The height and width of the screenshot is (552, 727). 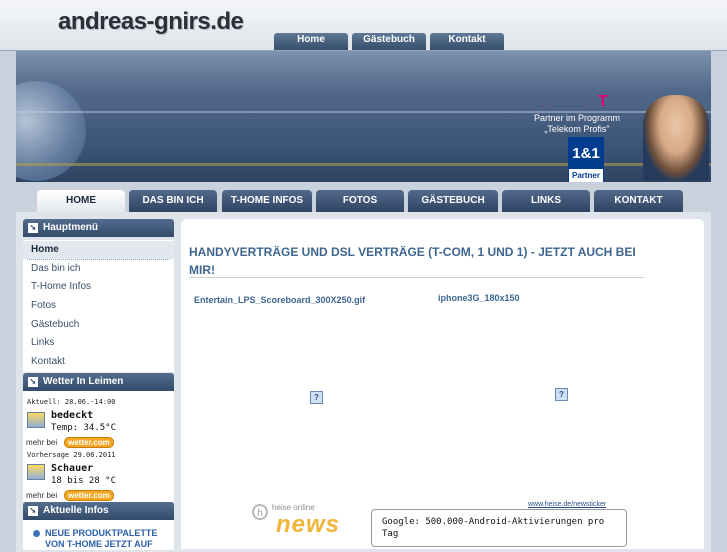 What do you see at coordinates (71, 455) in the screenshot?
I see `weather-forecast-header: Vorhersage 29.06.2011` at bounding box center [71, 455].